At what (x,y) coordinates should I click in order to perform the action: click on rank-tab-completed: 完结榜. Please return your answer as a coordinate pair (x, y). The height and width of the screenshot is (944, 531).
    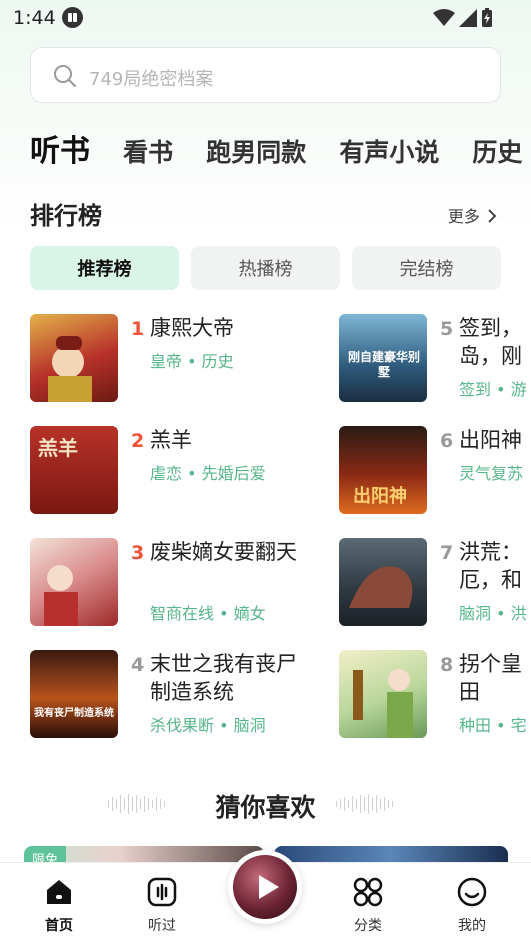
    Looking at the image, I should click on (426, 268).